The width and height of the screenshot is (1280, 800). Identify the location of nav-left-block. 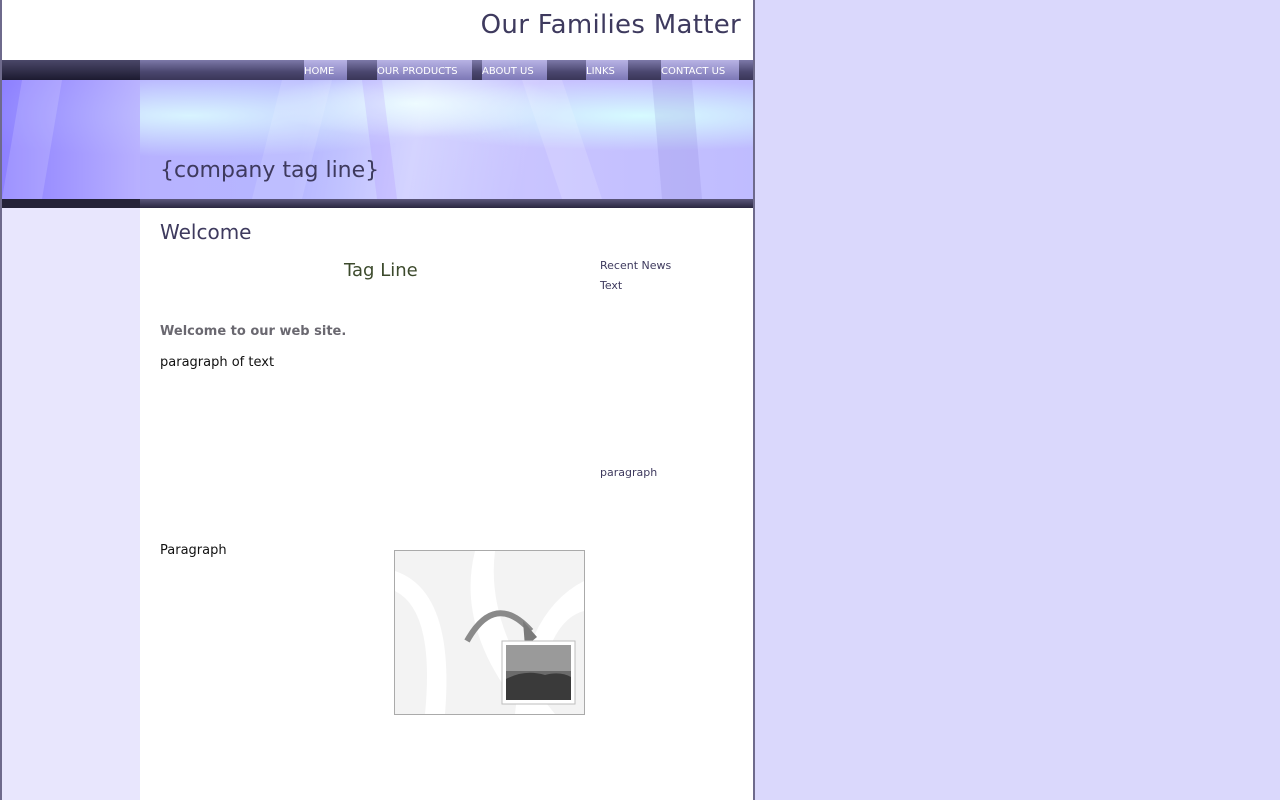
(71, 70).